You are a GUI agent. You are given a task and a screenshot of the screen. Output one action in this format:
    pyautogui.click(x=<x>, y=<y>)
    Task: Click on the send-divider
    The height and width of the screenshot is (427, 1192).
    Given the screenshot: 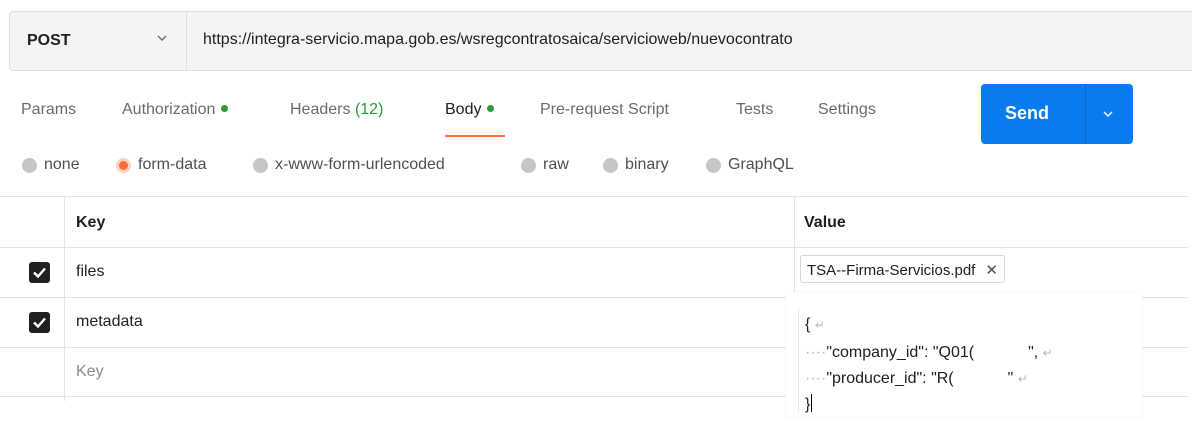 What is the action you would take?
    pyautogui.click(x=1085, y=114)
    